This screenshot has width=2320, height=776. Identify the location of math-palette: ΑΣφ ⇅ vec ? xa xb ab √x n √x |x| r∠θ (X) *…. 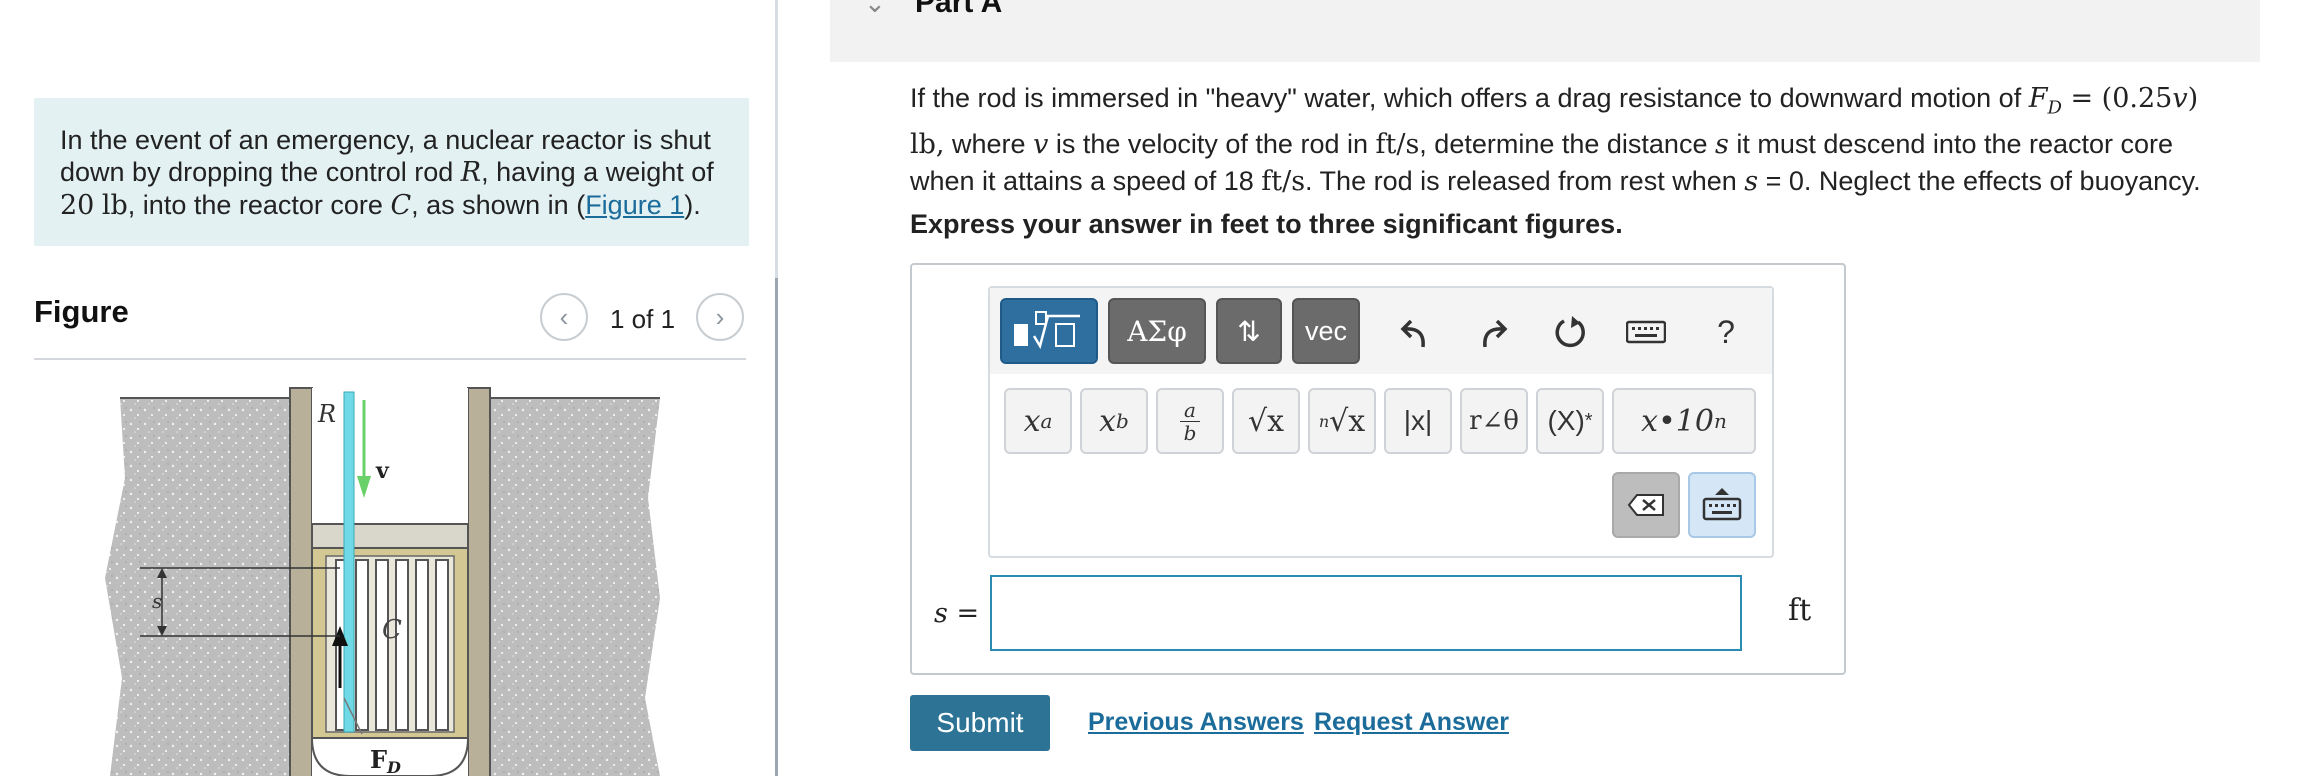
(1381, 422).